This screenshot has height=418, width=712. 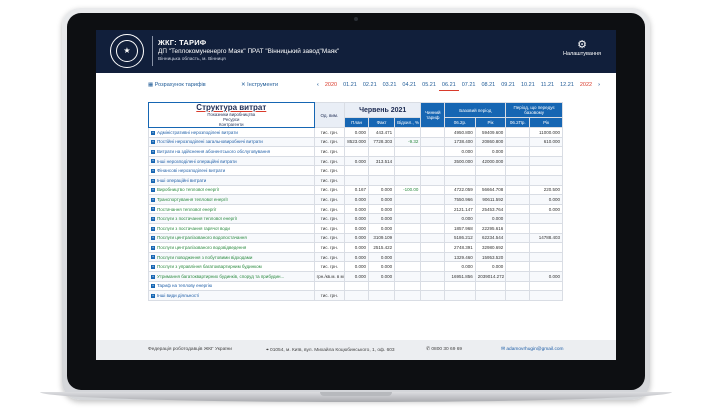 I want to click on row-label: Послуги централізованого водовідведення, so click(x=202, y=247).